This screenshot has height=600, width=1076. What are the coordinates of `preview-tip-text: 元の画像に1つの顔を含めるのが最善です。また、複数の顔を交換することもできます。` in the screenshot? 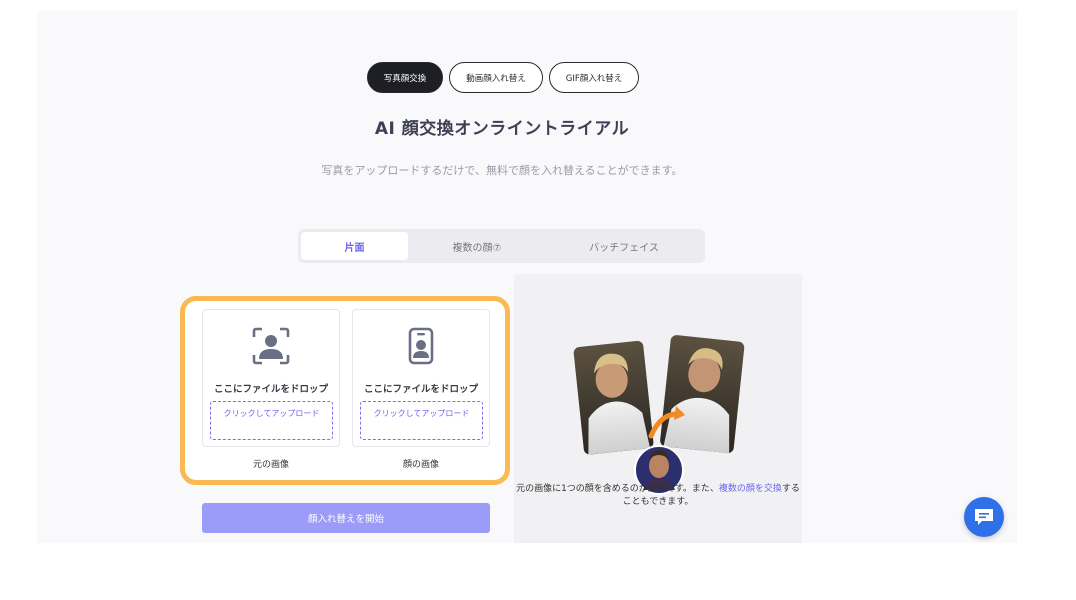 It's located at (658, 496).